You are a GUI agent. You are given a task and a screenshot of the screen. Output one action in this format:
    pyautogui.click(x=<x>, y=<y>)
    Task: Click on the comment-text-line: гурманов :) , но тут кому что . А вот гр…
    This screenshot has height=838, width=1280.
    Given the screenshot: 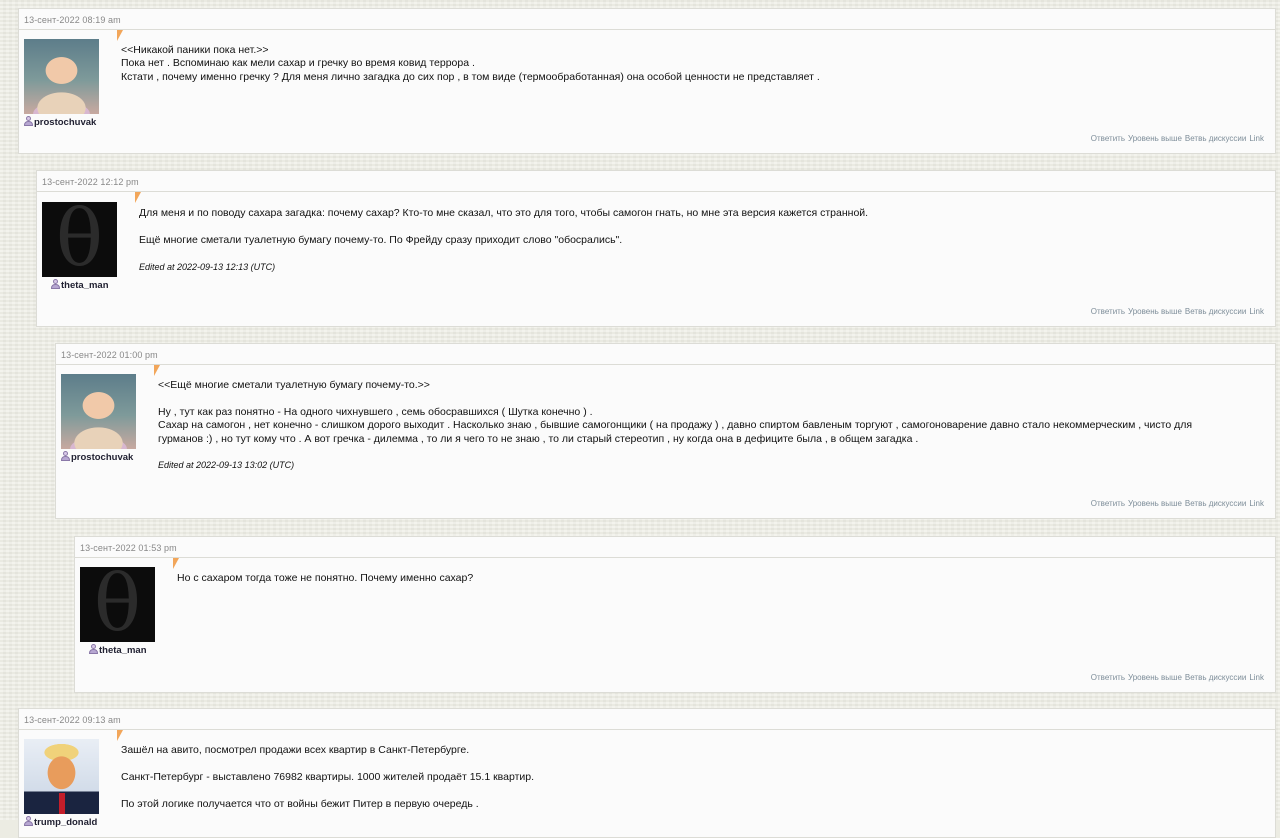 What is the action you would take?
    pyautogui.click(x=538, y=438)
    